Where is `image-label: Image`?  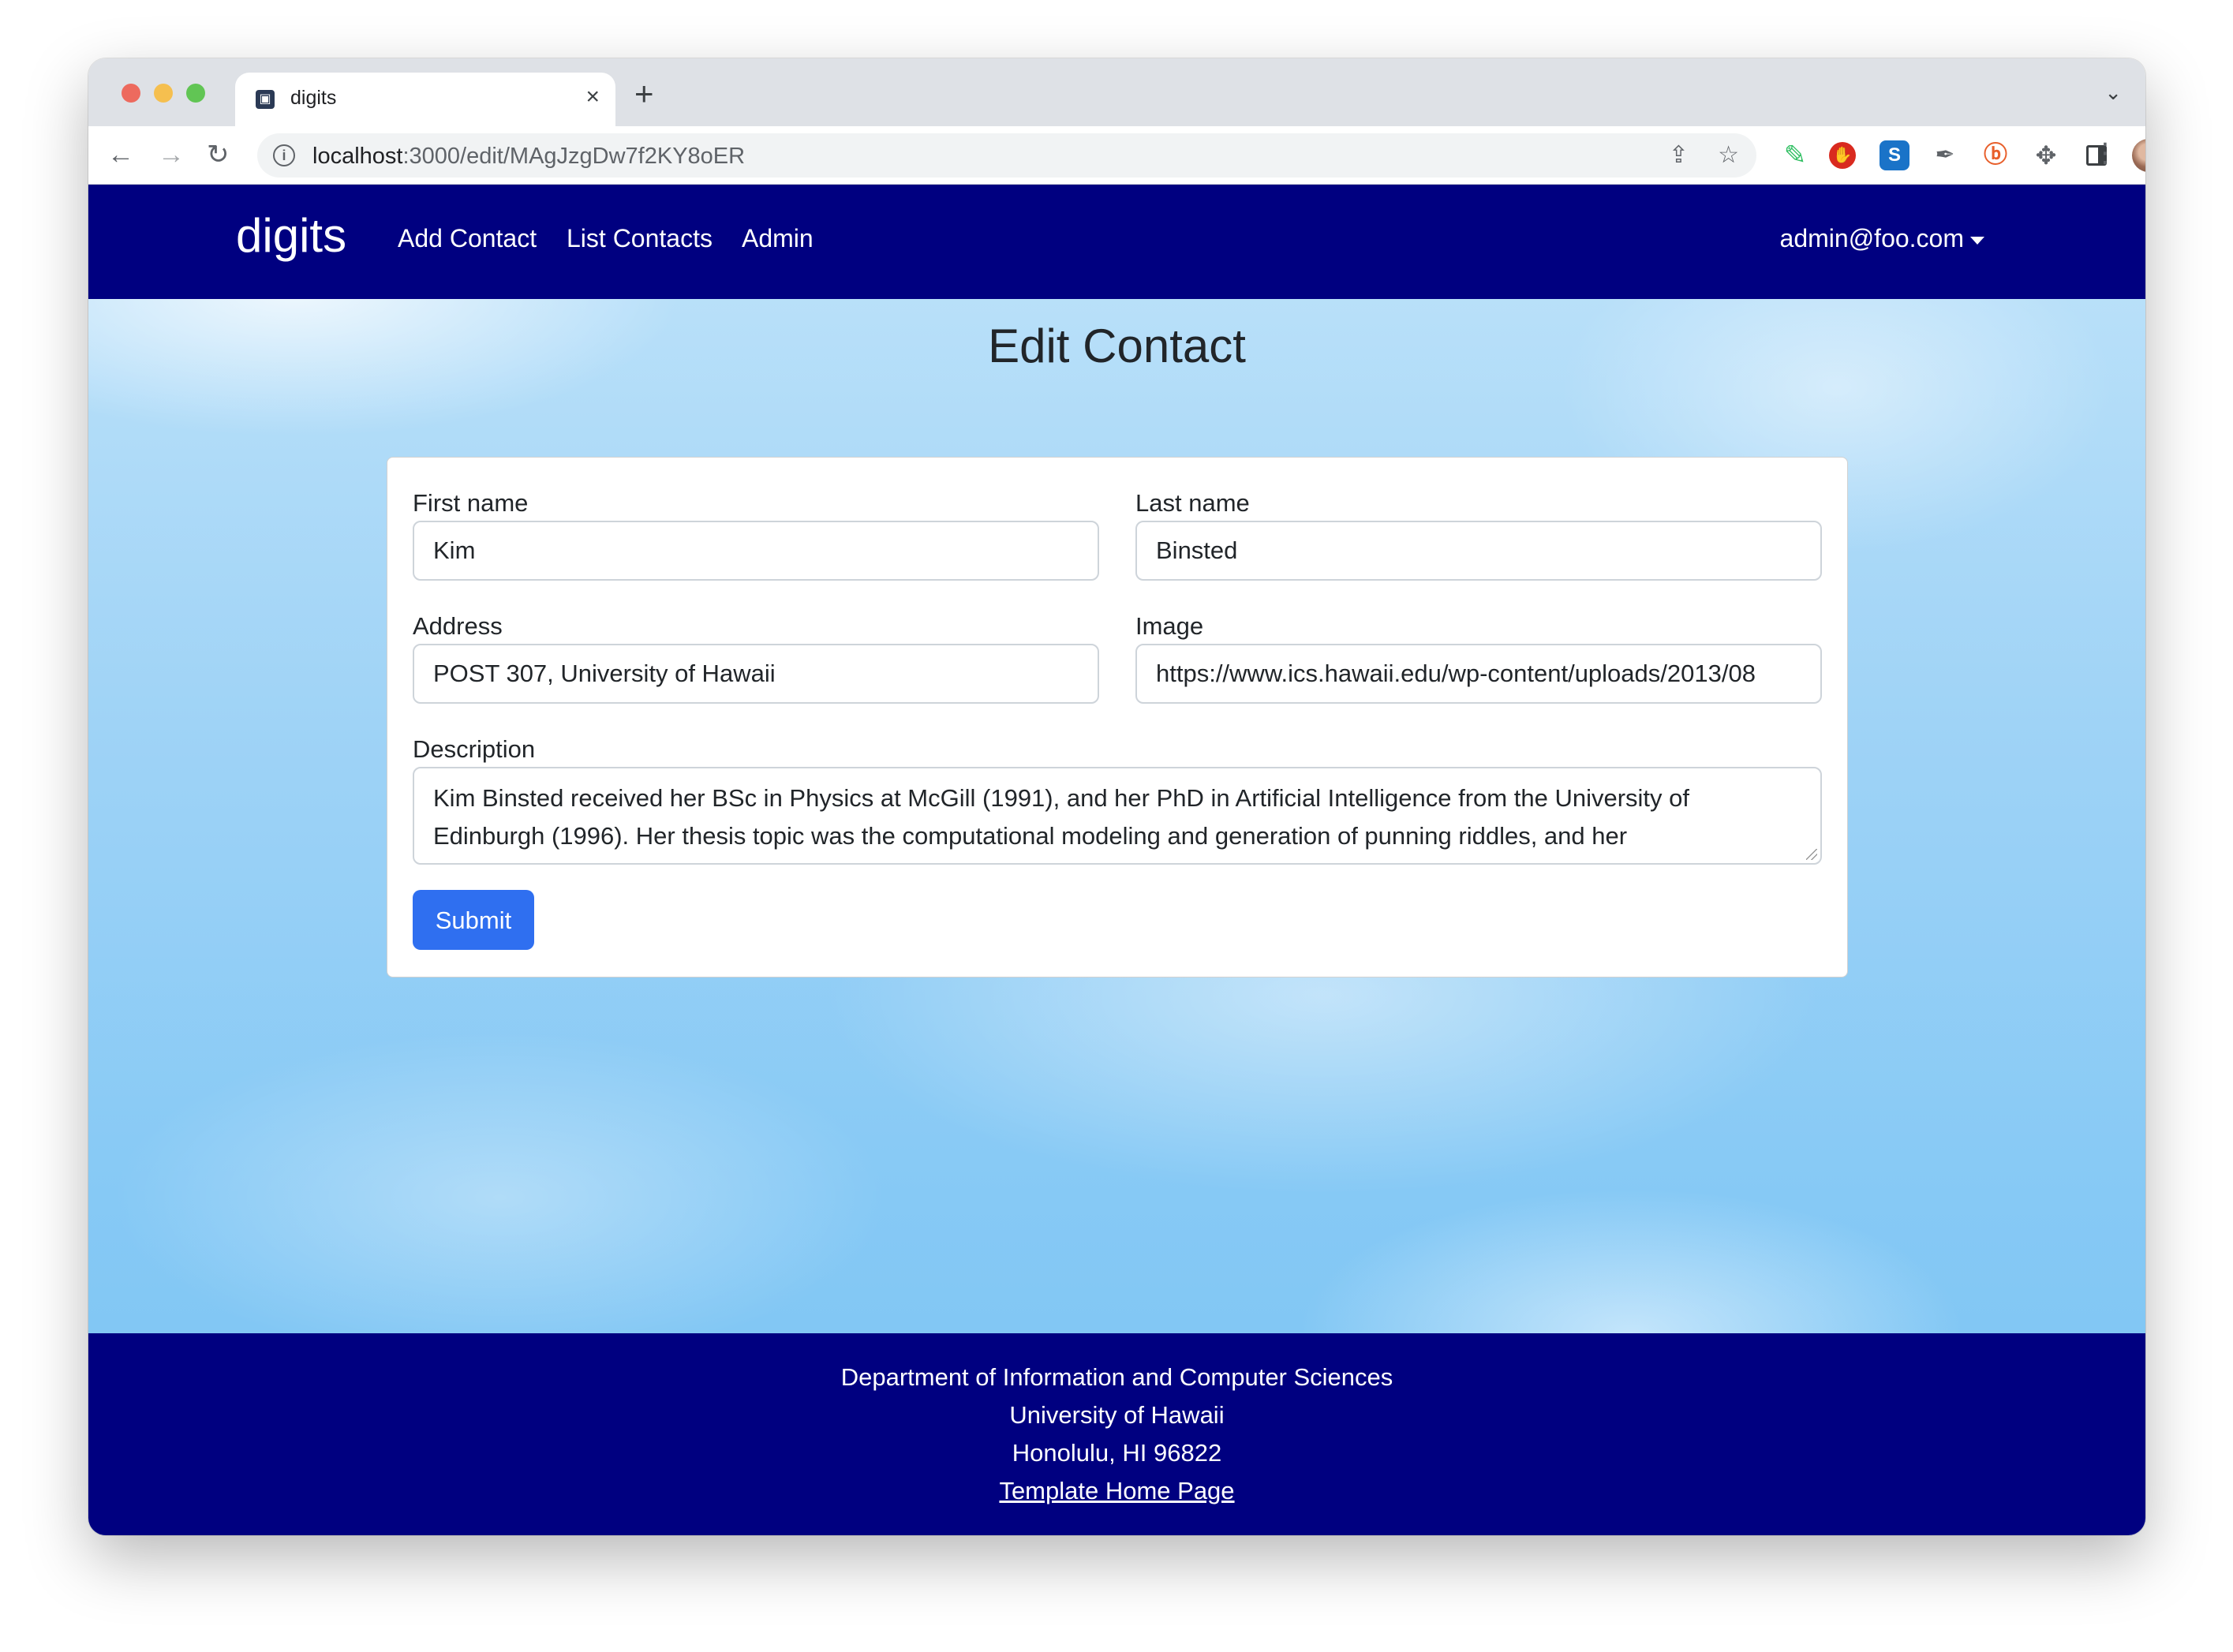
image-label: Image is located at coordinates (1169, 626).